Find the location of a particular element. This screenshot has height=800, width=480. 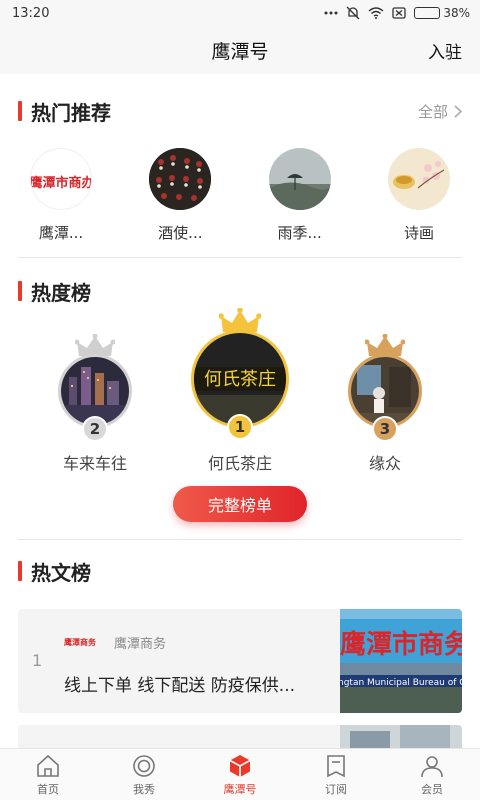

tab-home: 首页 is located at coordinates (48, 774).